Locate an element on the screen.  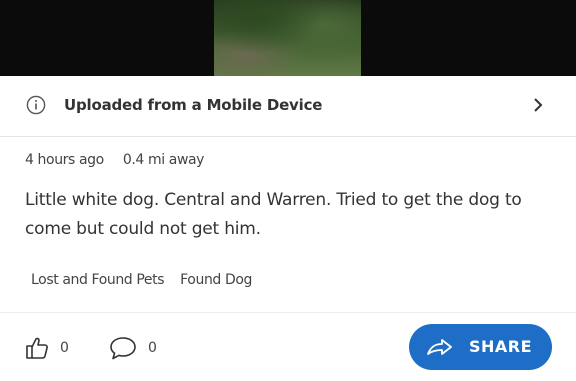
comment-count: 0 is located at coordinates (152, 348).